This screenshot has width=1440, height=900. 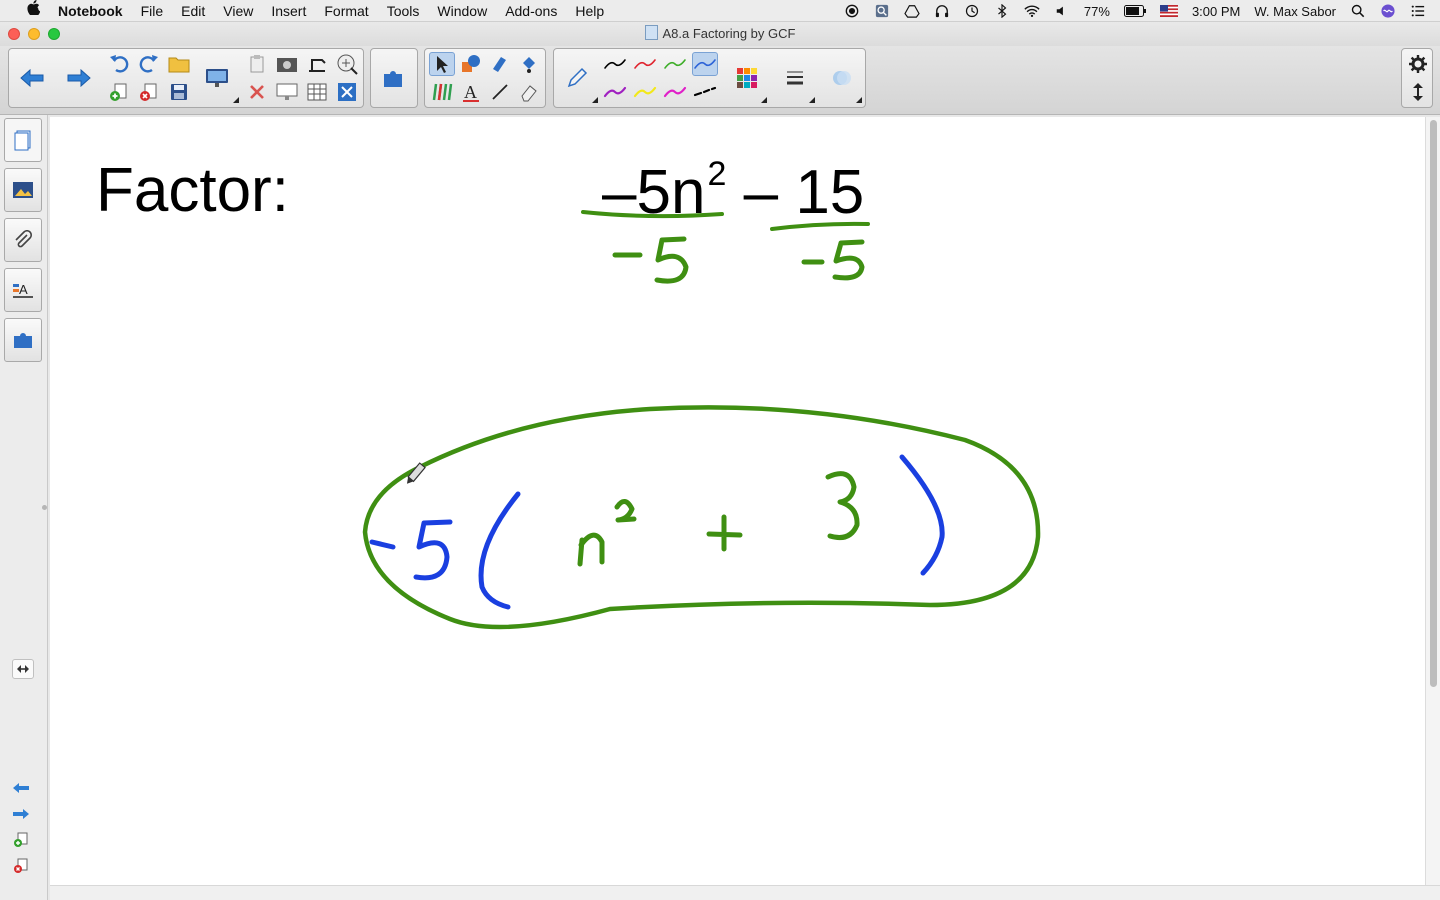 I want to click on previous-page-button, so click(x=32, y=78).